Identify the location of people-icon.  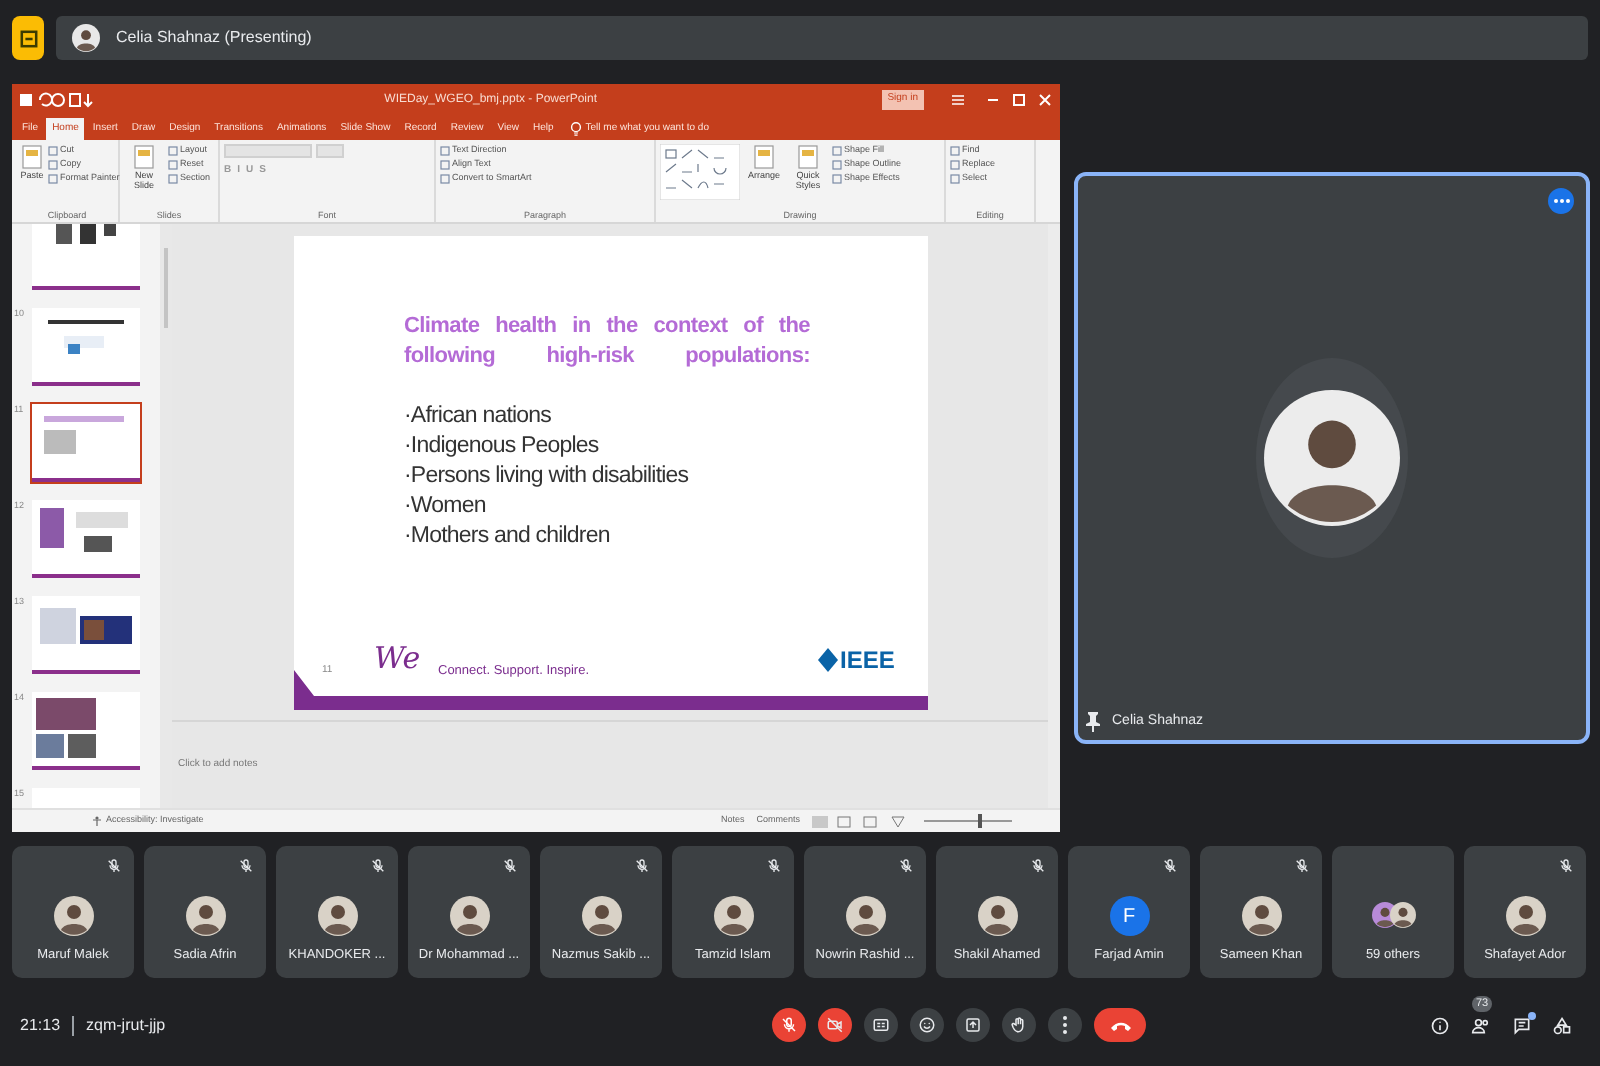
(1481, 1025).